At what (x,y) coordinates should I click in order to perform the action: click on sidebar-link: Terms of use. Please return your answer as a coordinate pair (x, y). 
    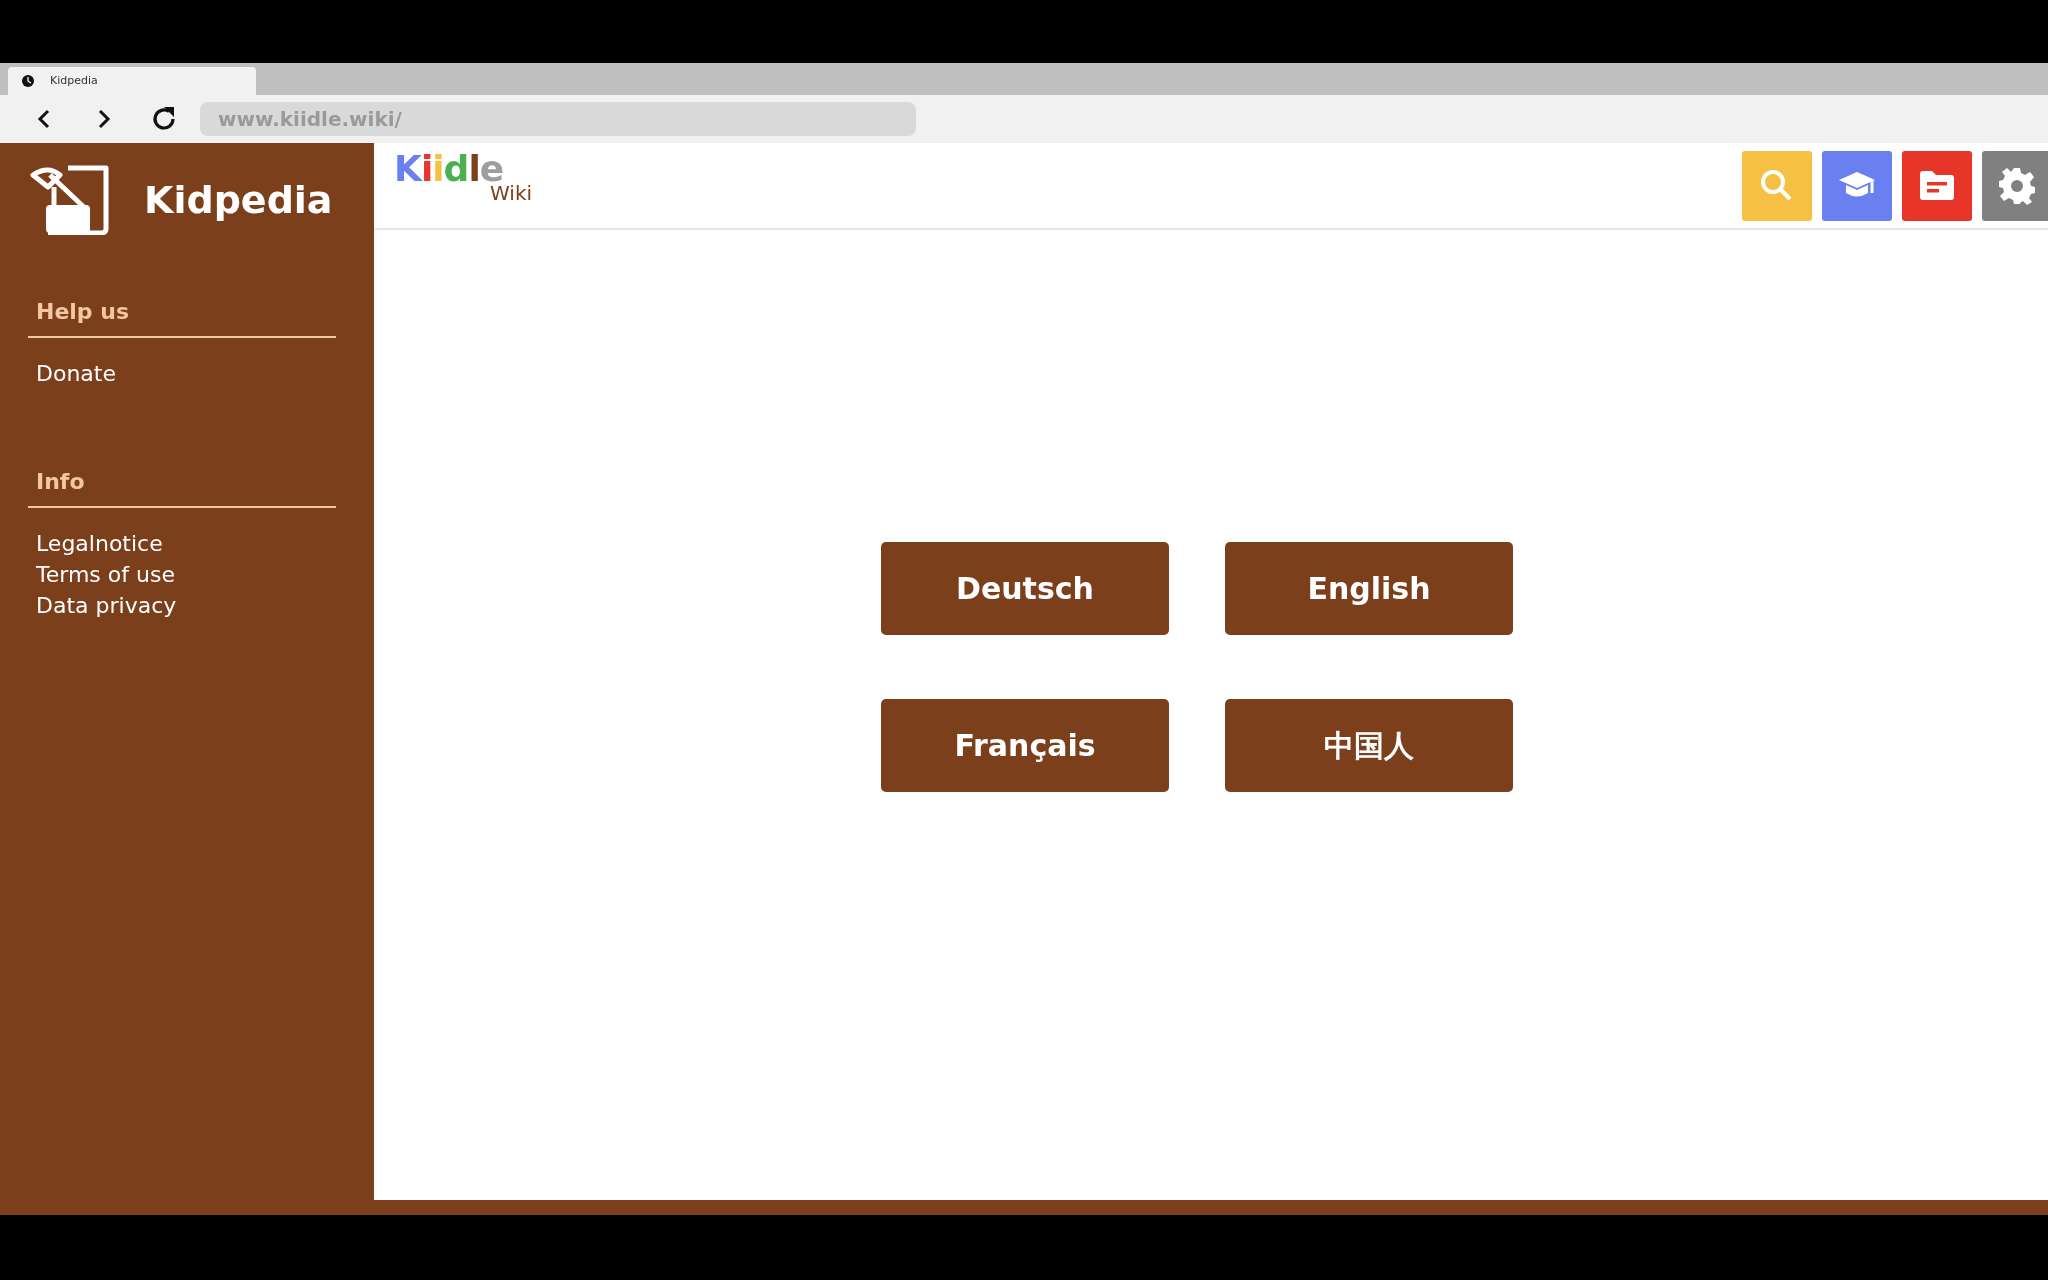
    Looking at the image, I should click on (101, 574).